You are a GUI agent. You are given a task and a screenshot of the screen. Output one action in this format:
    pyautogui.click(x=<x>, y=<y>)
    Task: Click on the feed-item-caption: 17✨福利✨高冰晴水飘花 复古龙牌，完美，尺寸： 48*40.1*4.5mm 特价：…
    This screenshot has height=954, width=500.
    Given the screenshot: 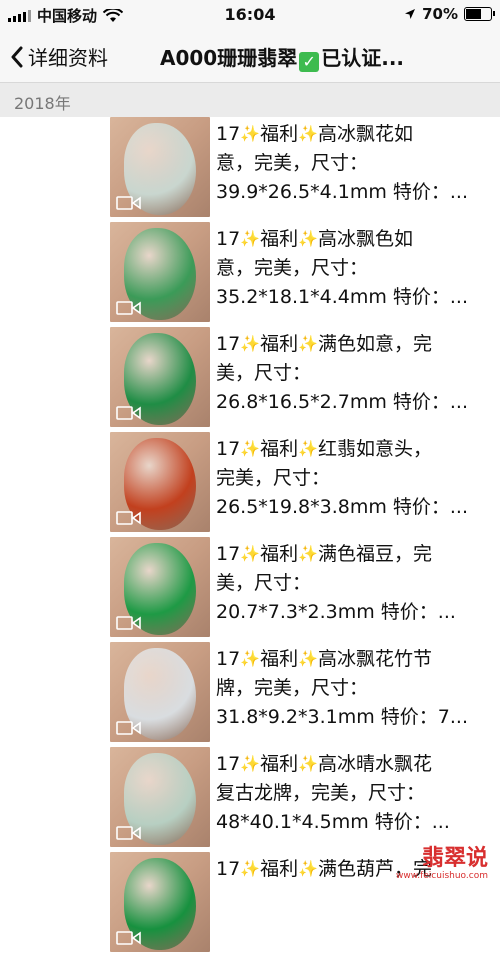 What is the action you would take?
    pyautogui.click(x=353, y=793)
    